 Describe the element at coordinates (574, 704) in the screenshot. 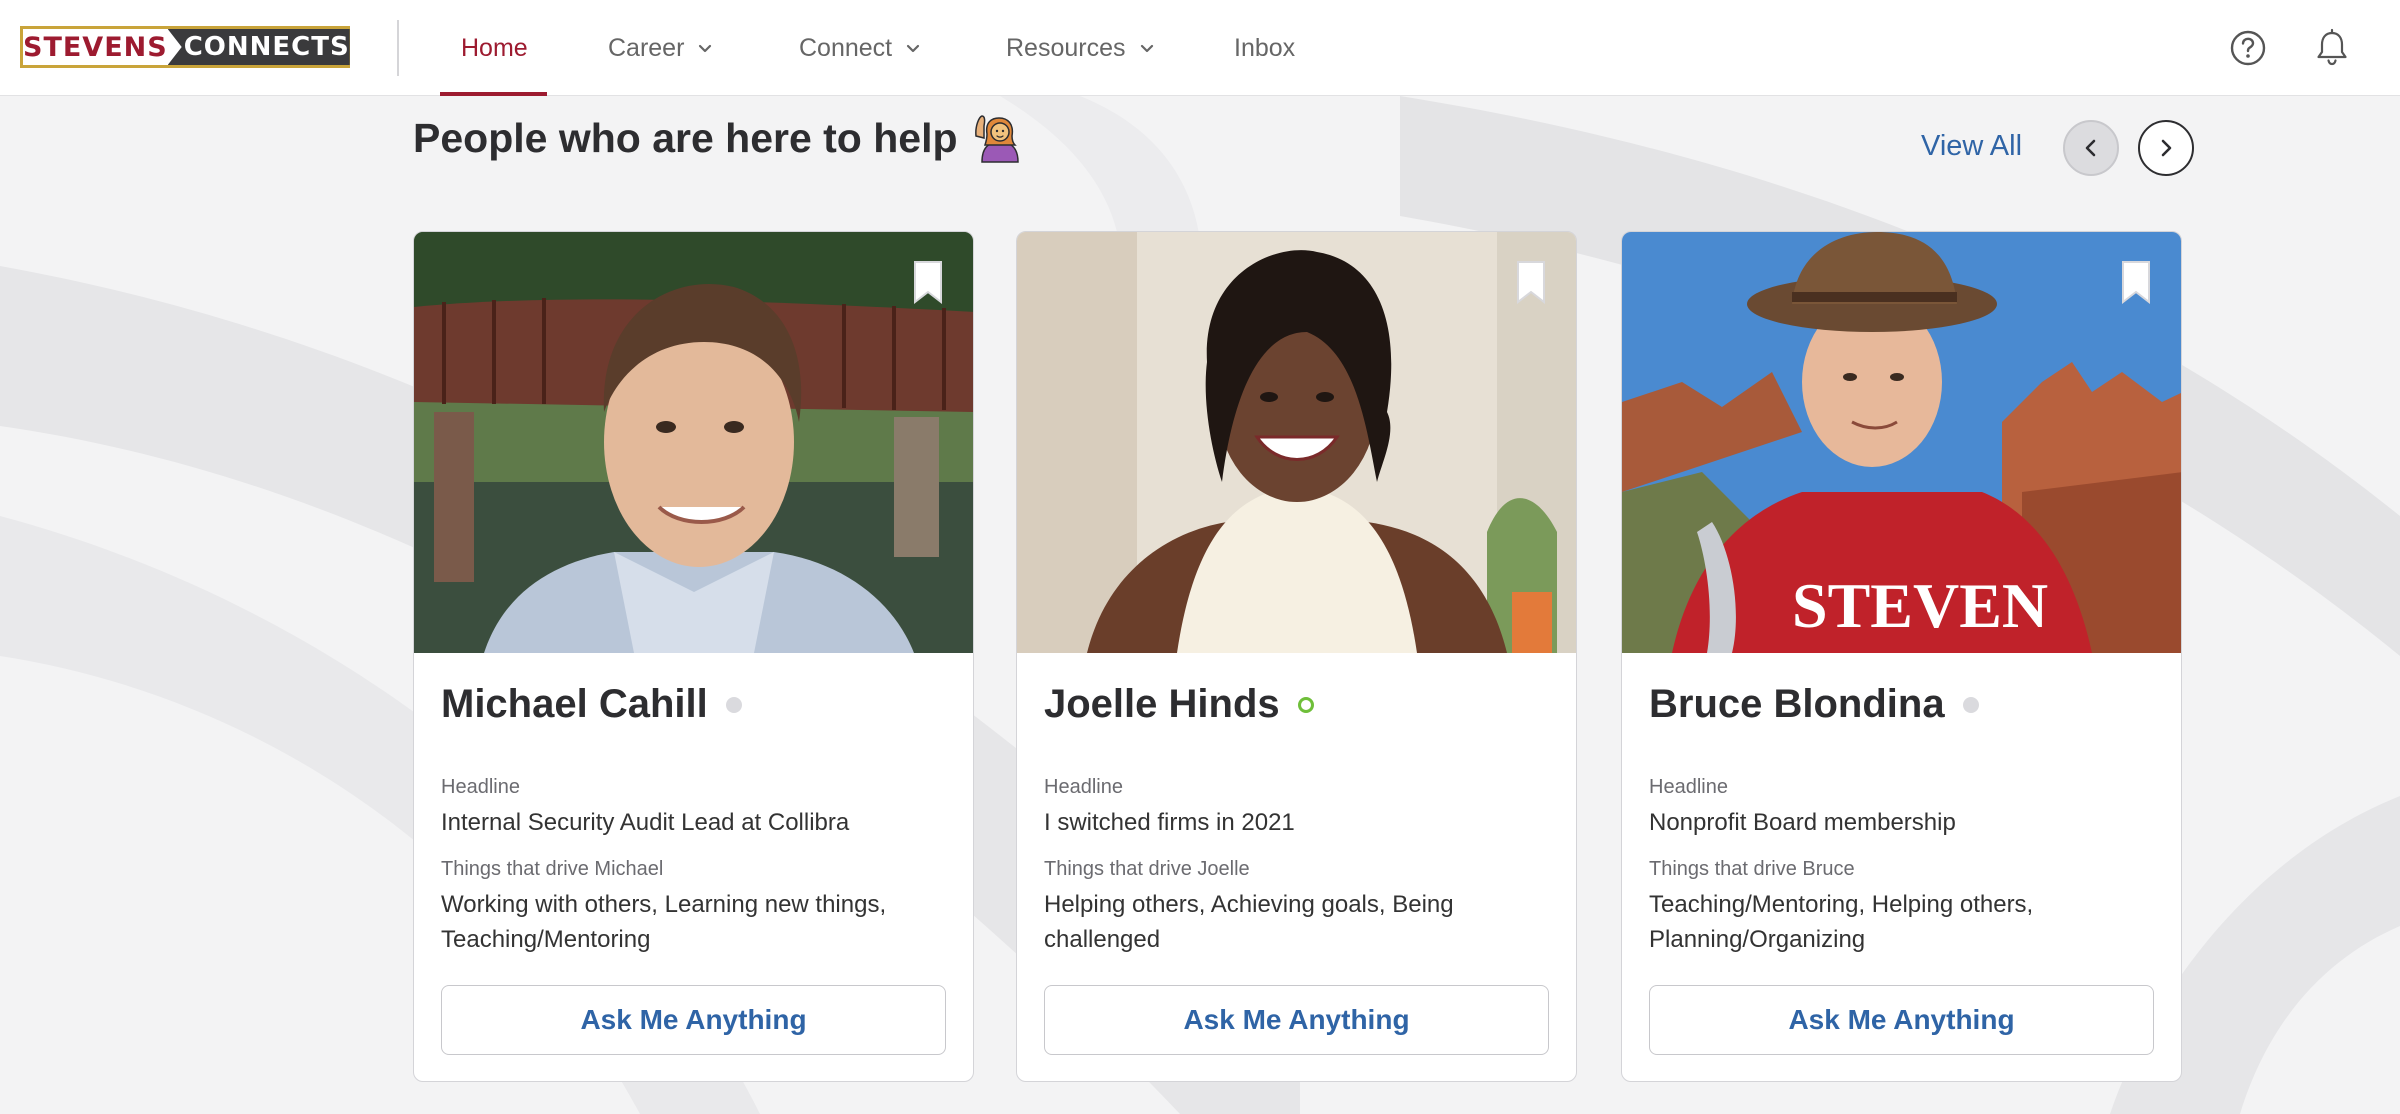

I see `person-name: Michael Cahill` at that location.